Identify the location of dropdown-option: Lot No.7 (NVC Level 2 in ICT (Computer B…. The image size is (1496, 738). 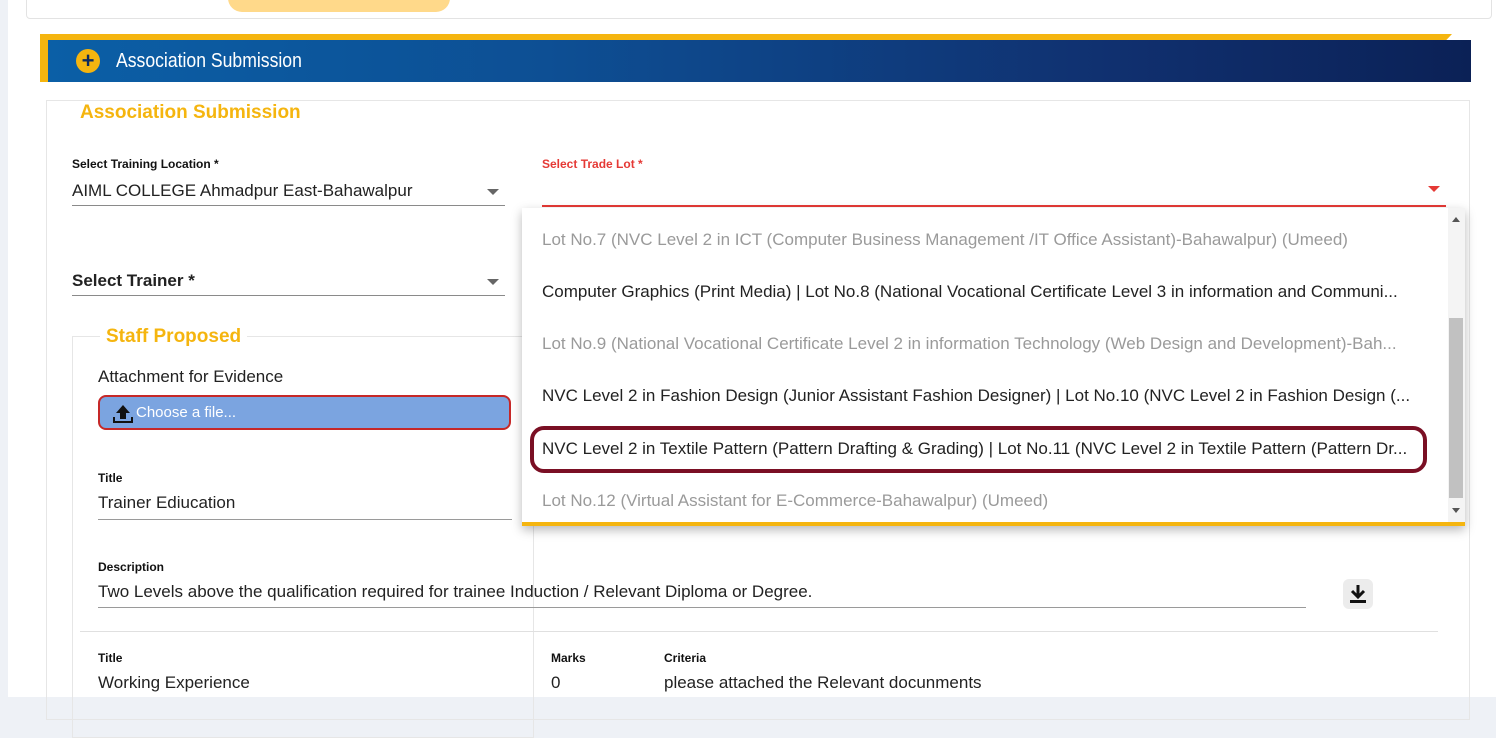
(945, 239).